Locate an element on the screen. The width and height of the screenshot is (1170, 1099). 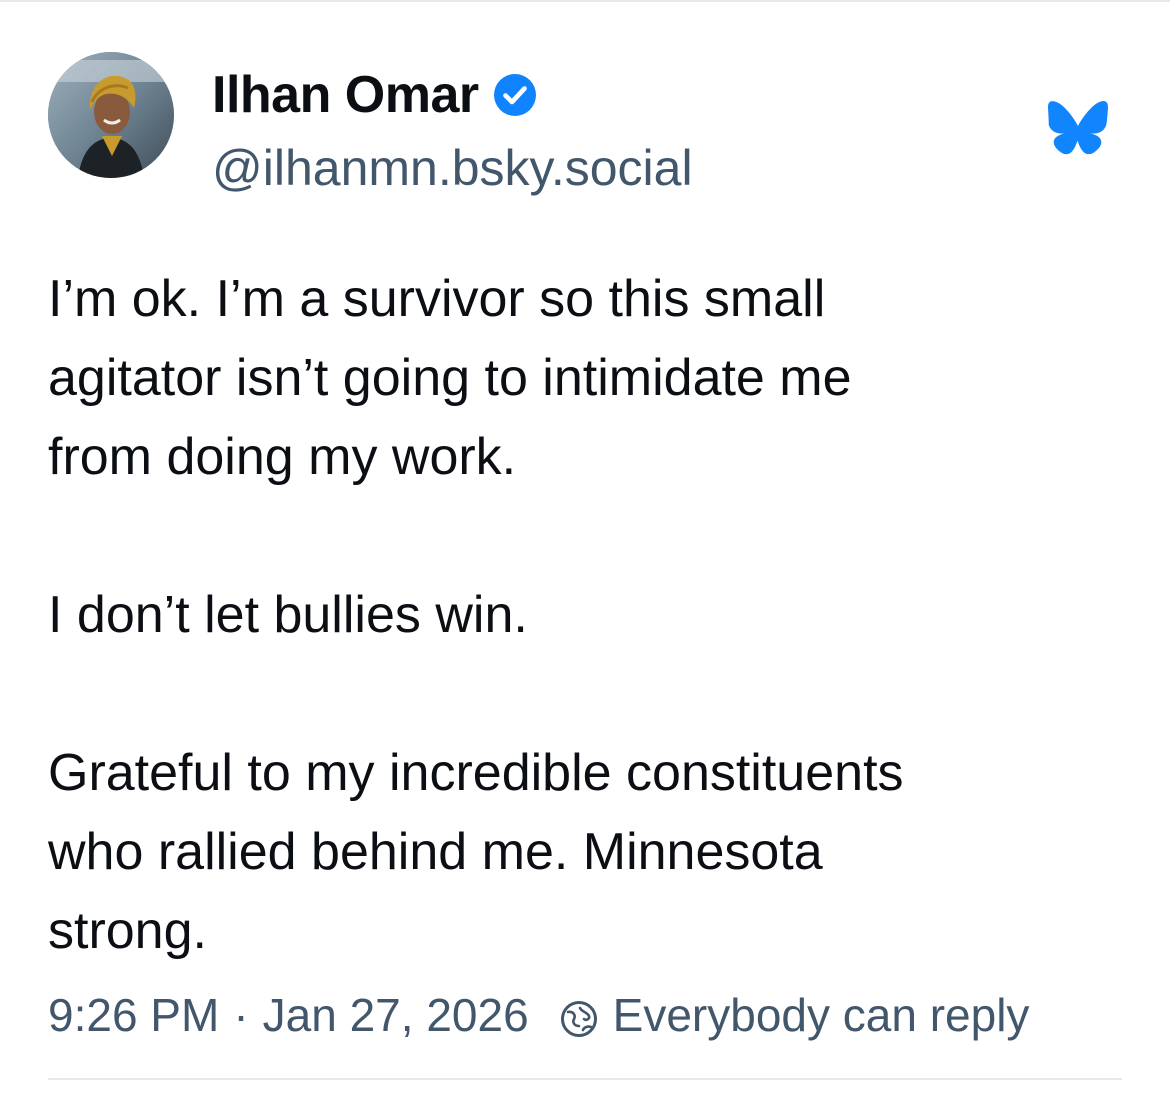
author-display-name: Ilhan Omar is located at coordinates (345, 95).